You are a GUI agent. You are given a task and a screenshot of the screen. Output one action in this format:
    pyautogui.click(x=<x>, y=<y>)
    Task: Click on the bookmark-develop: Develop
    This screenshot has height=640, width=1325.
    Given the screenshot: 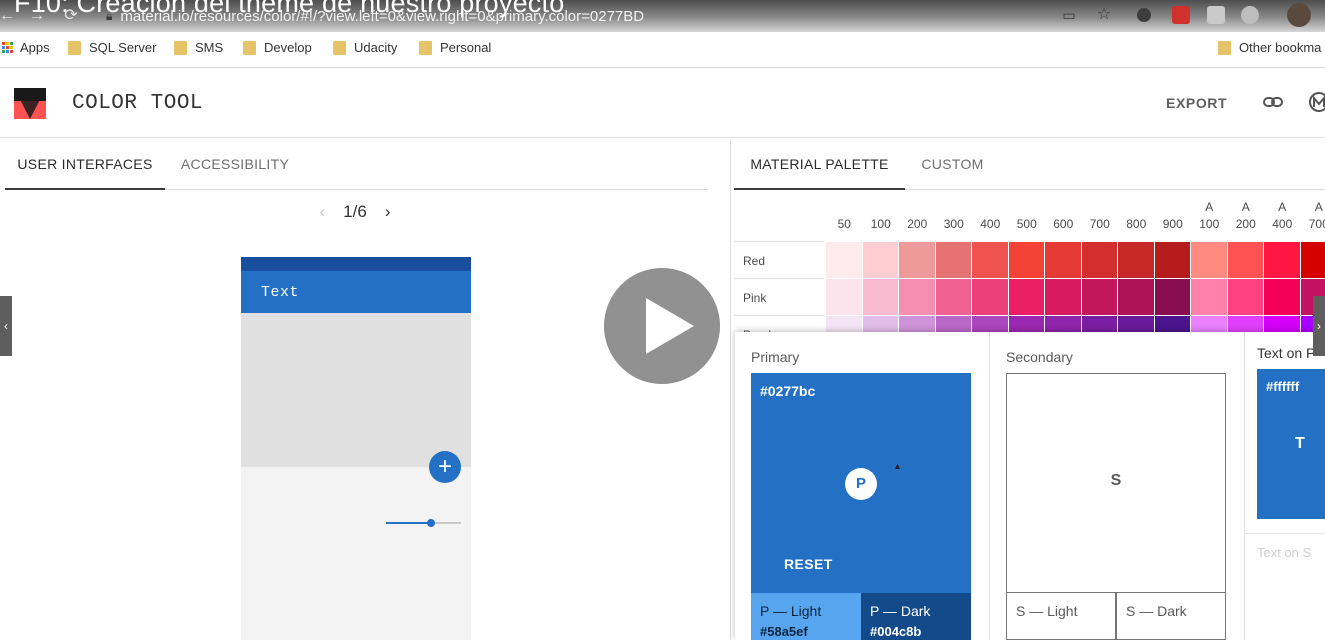 What is the action you would take?
    pyautogui.click(x=277, y=47)
    